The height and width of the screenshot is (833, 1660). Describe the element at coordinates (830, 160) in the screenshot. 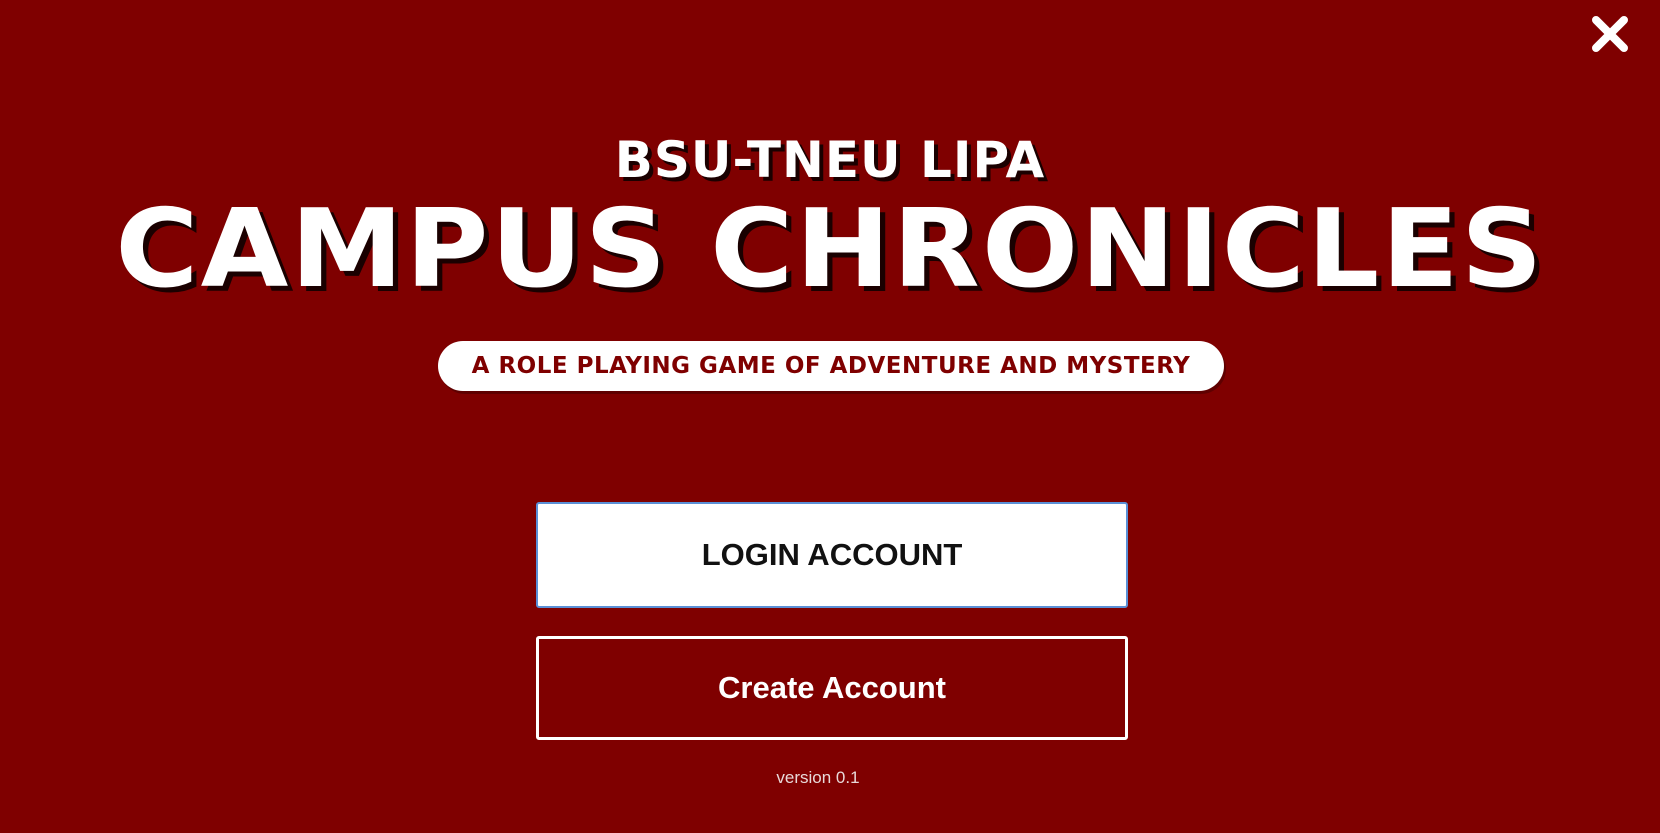

I see `game-subtitle: BSU-TNEU LIPA` at that location.